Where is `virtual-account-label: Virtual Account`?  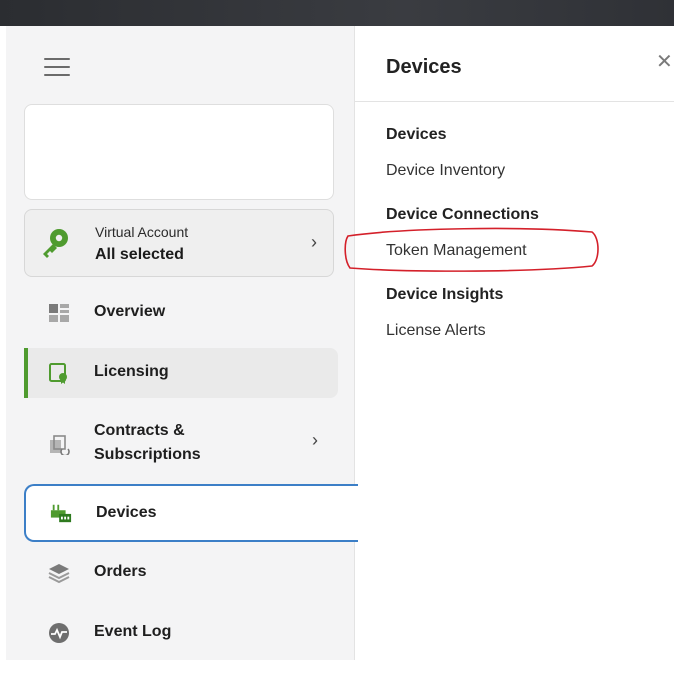
virtual-account-label: Virtual Account is located at coordinates (142, 232).